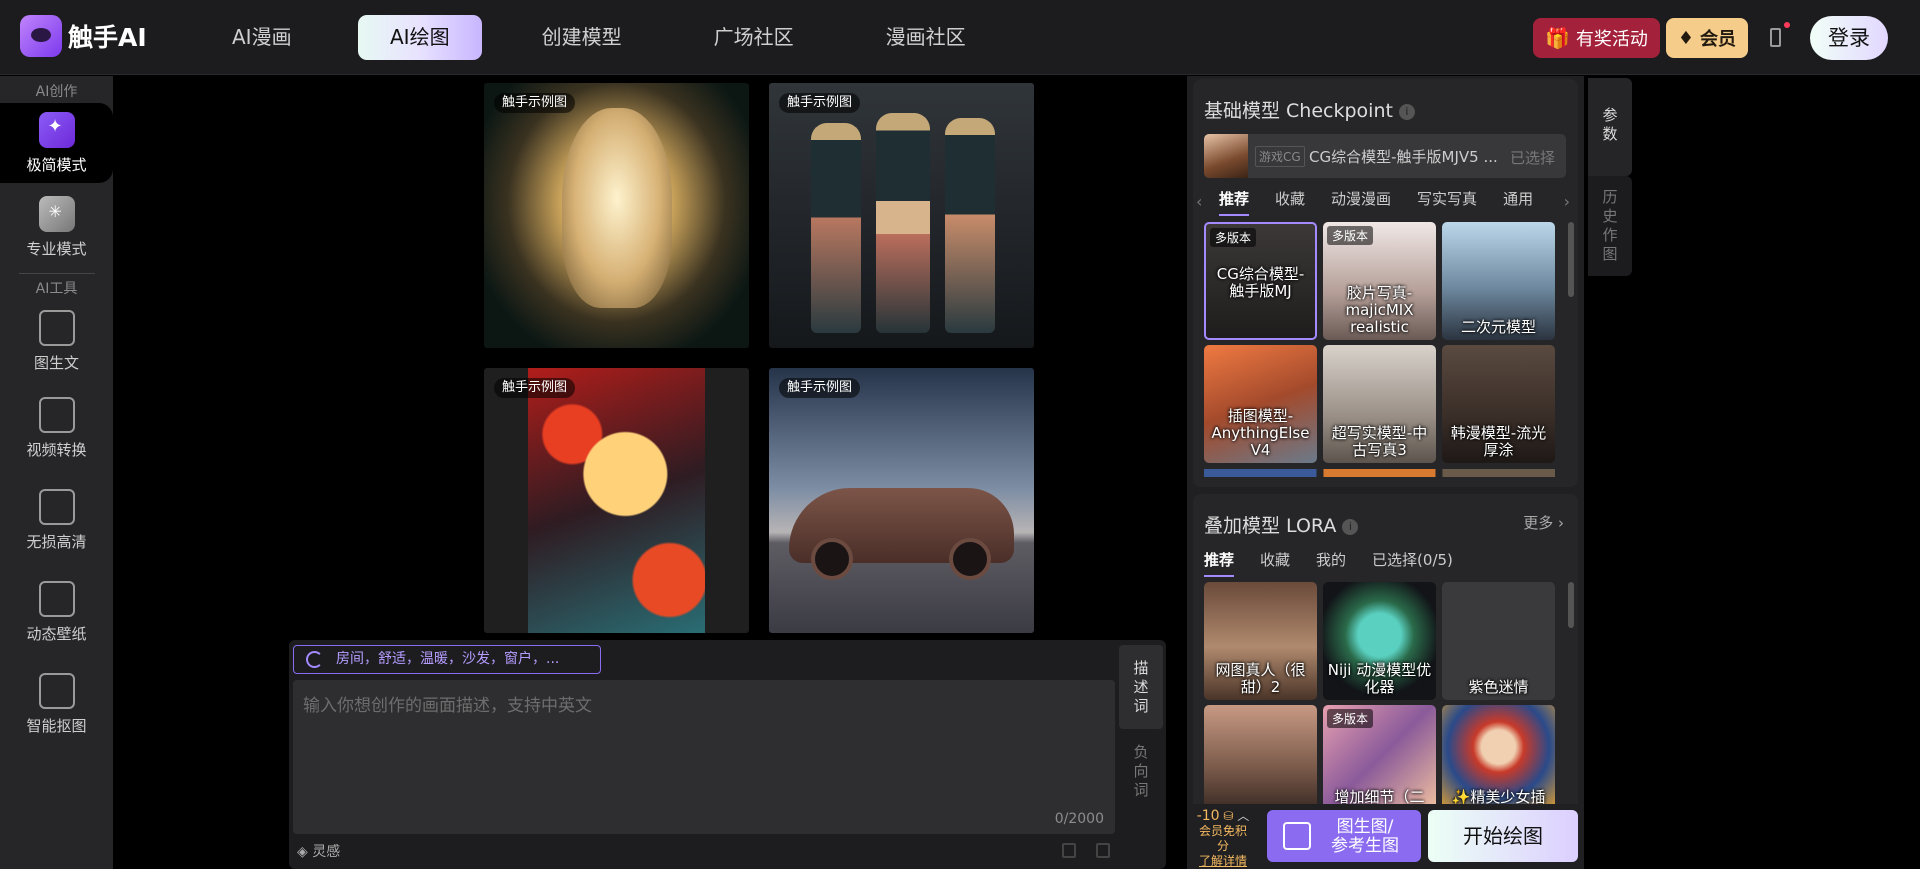 This screenshot has height=869, width=1920. What do you see at coordinates (302, 852) in the screenshot?
I see `palette-icon: ◈` at bounding box center [302, 852].